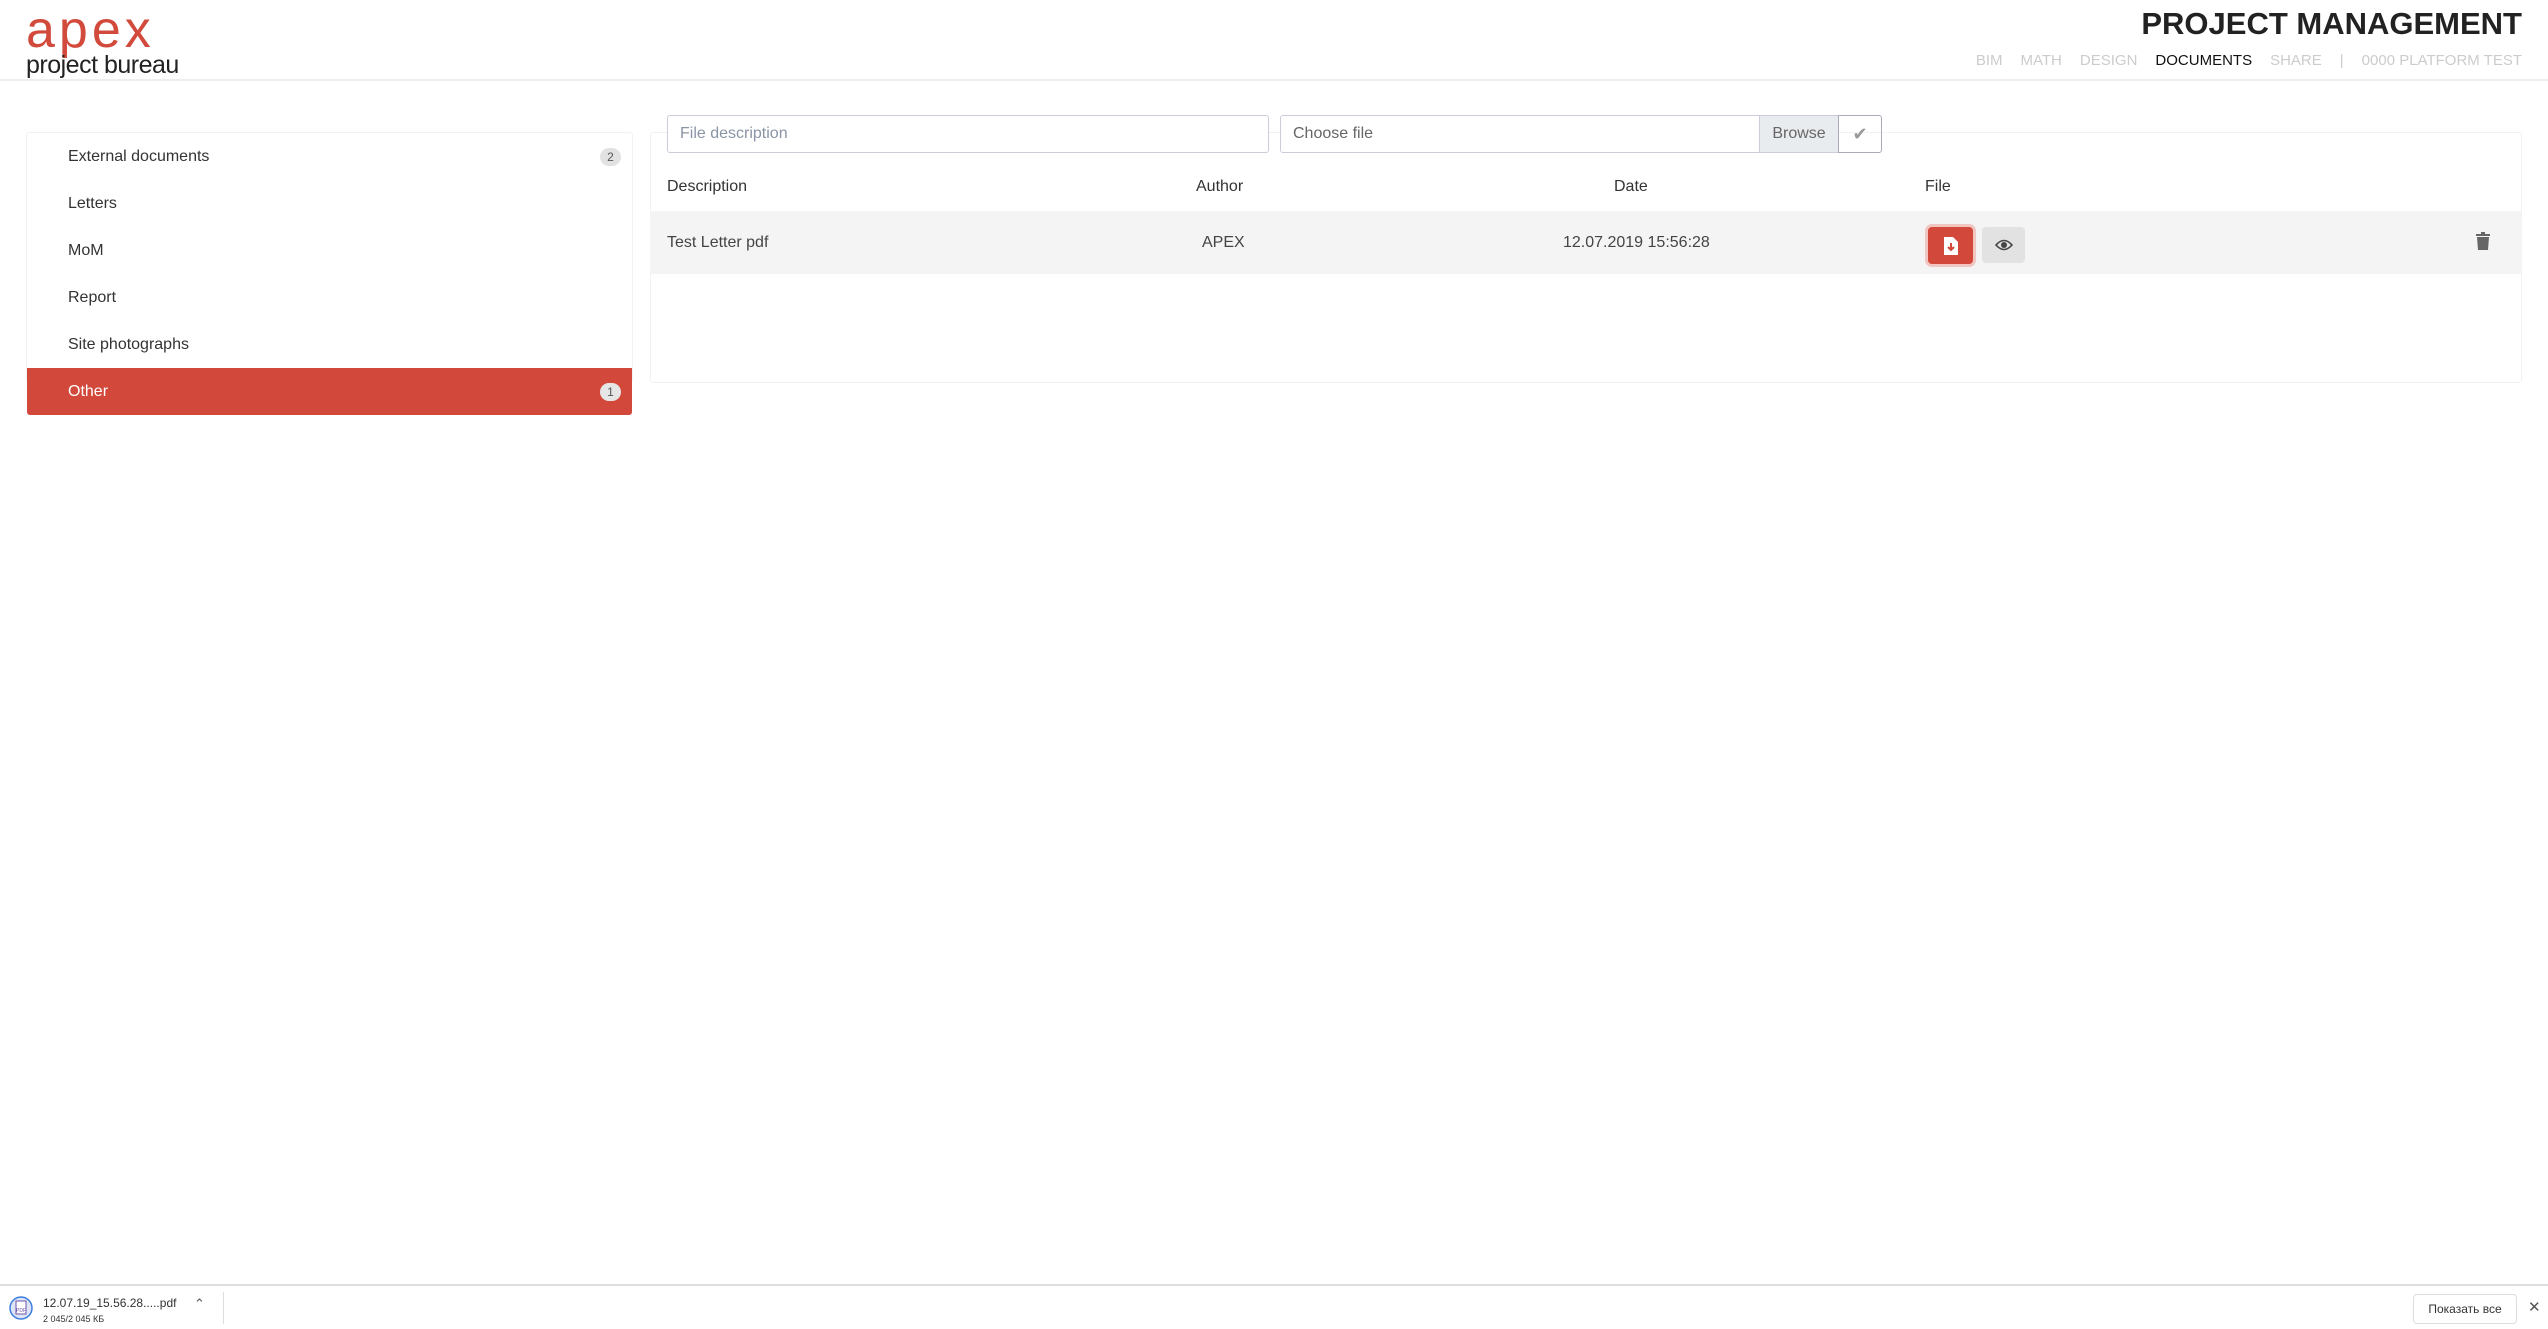 This screenshot has width=2548, height=1329. Describe the element at coordinates (2203, 60) in the screenshot. I see `nav-documents: DOCUMENTS` at that location.